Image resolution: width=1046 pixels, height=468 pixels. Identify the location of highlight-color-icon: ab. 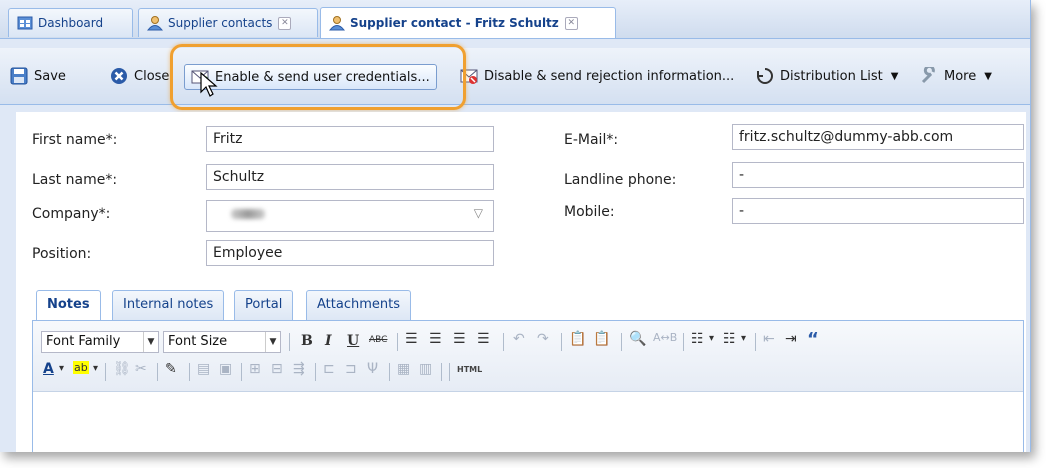
(81, 367).